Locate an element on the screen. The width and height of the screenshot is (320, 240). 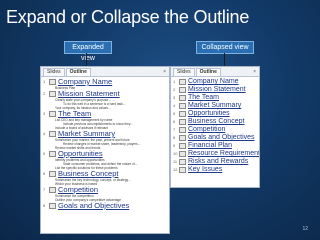
slide-title-text: Financial Plan is located at coordinates (210, 146).